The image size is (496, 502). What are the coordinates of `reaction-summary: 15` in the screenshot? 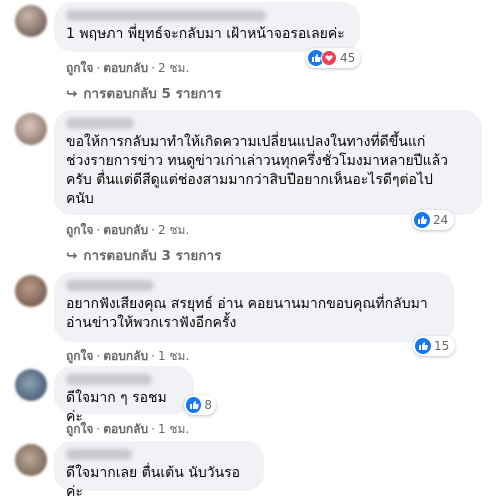 It's located at (434, 346).